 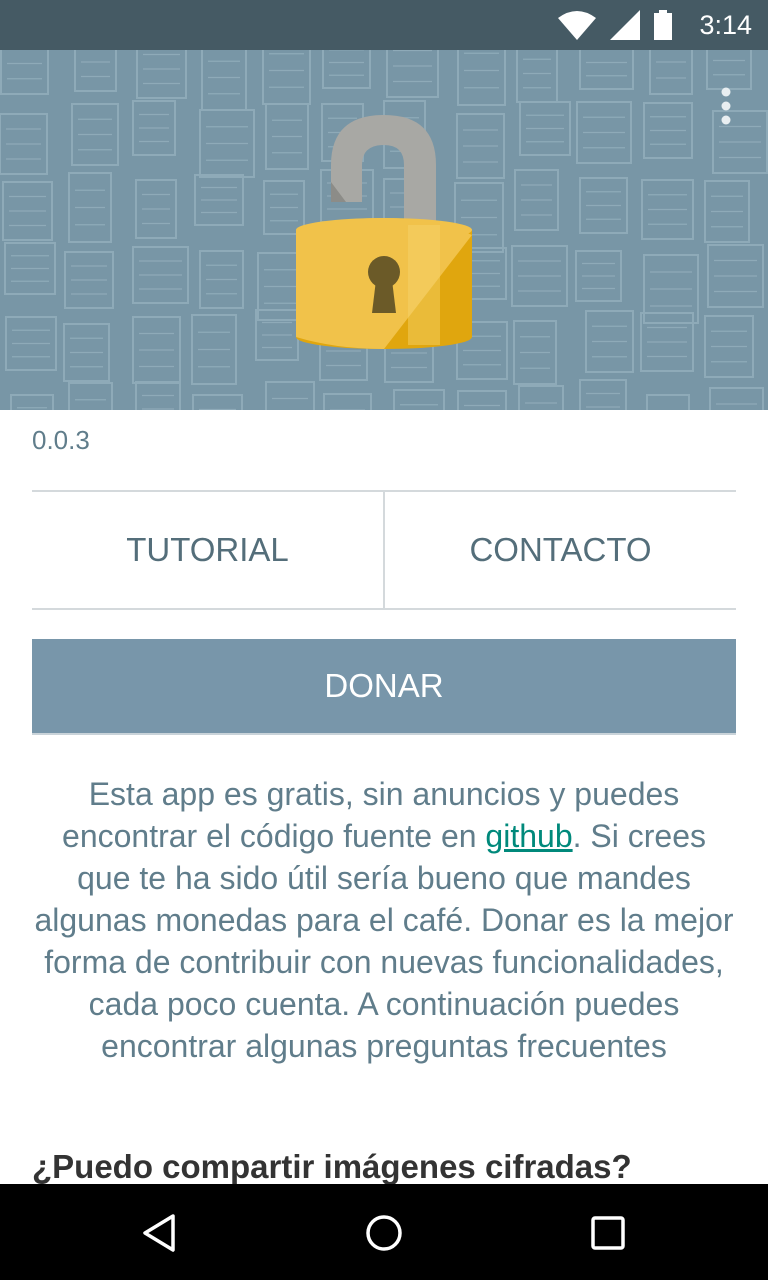 I want to click on padlock-open-icon, so click(x=384, y=232).